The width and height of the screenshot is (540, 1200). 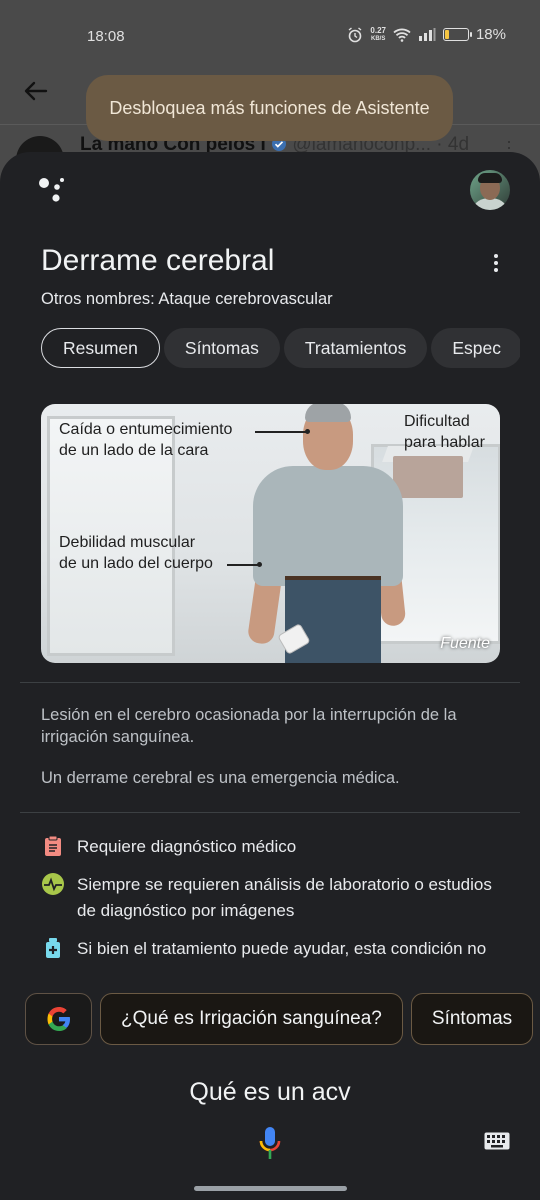 What do you see at coordinates (490, 190) in the screenshot?
I see `profile-avatar` at bounding box center [490, 190].